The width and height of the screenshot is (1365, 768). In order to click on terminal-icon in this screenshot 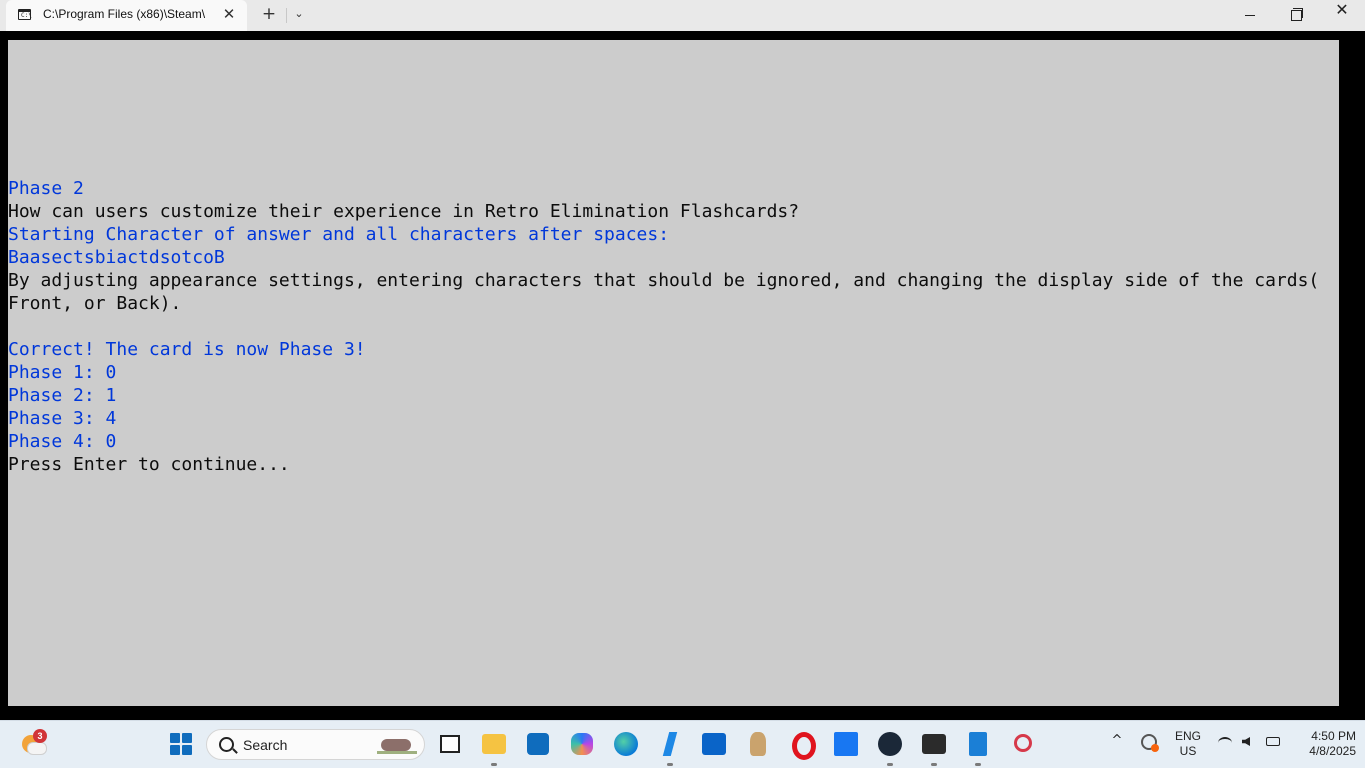, I will do `click(934, 744)`.